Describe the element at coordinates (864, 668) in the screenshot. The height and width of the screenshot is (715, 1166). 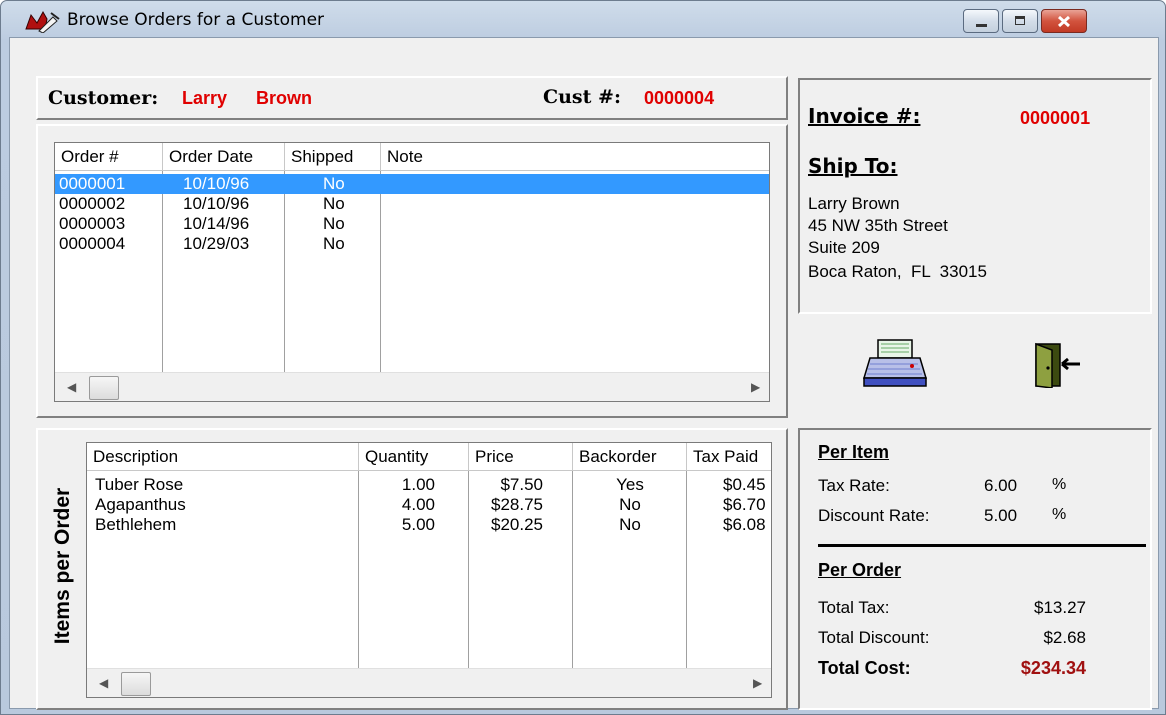
I see `total-cost-label: Total Cost:` at that location.